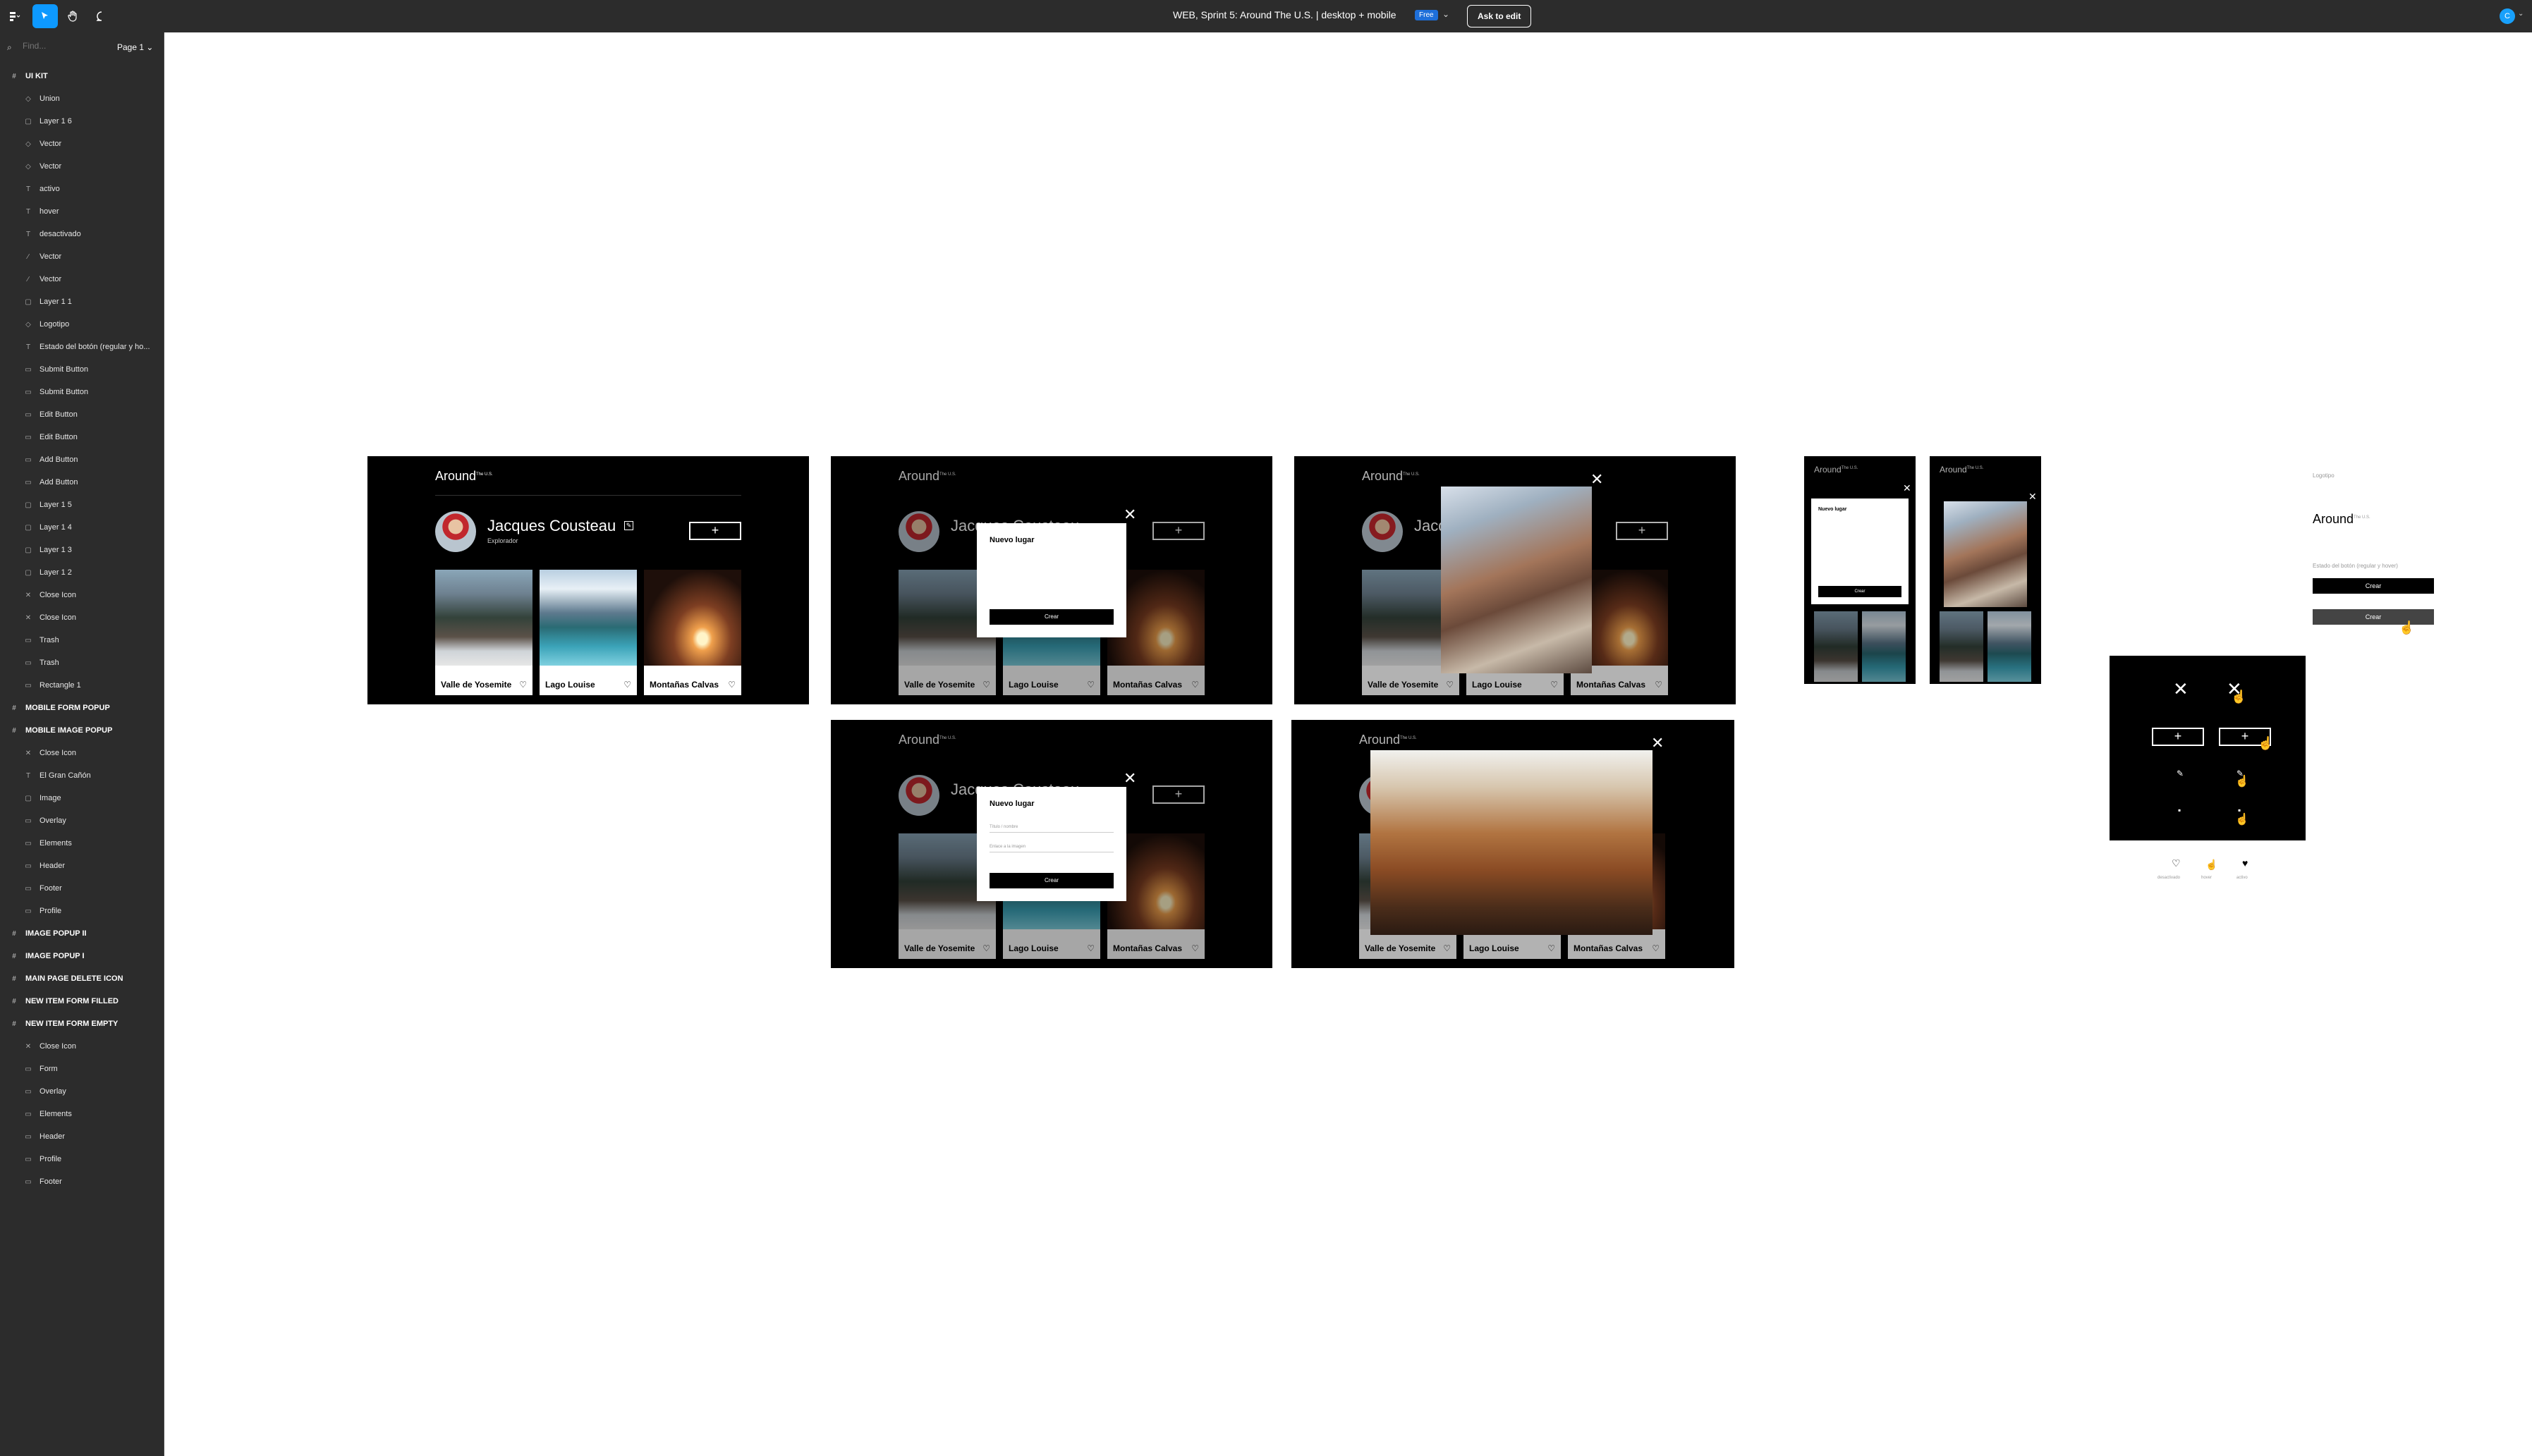 This screenshot has height=1456, width=2532. Describe the element at coordinates (1860, 551) in the screenshot. I see `mobile-new-place-popup: Nuevo lugar Crear` at that location.